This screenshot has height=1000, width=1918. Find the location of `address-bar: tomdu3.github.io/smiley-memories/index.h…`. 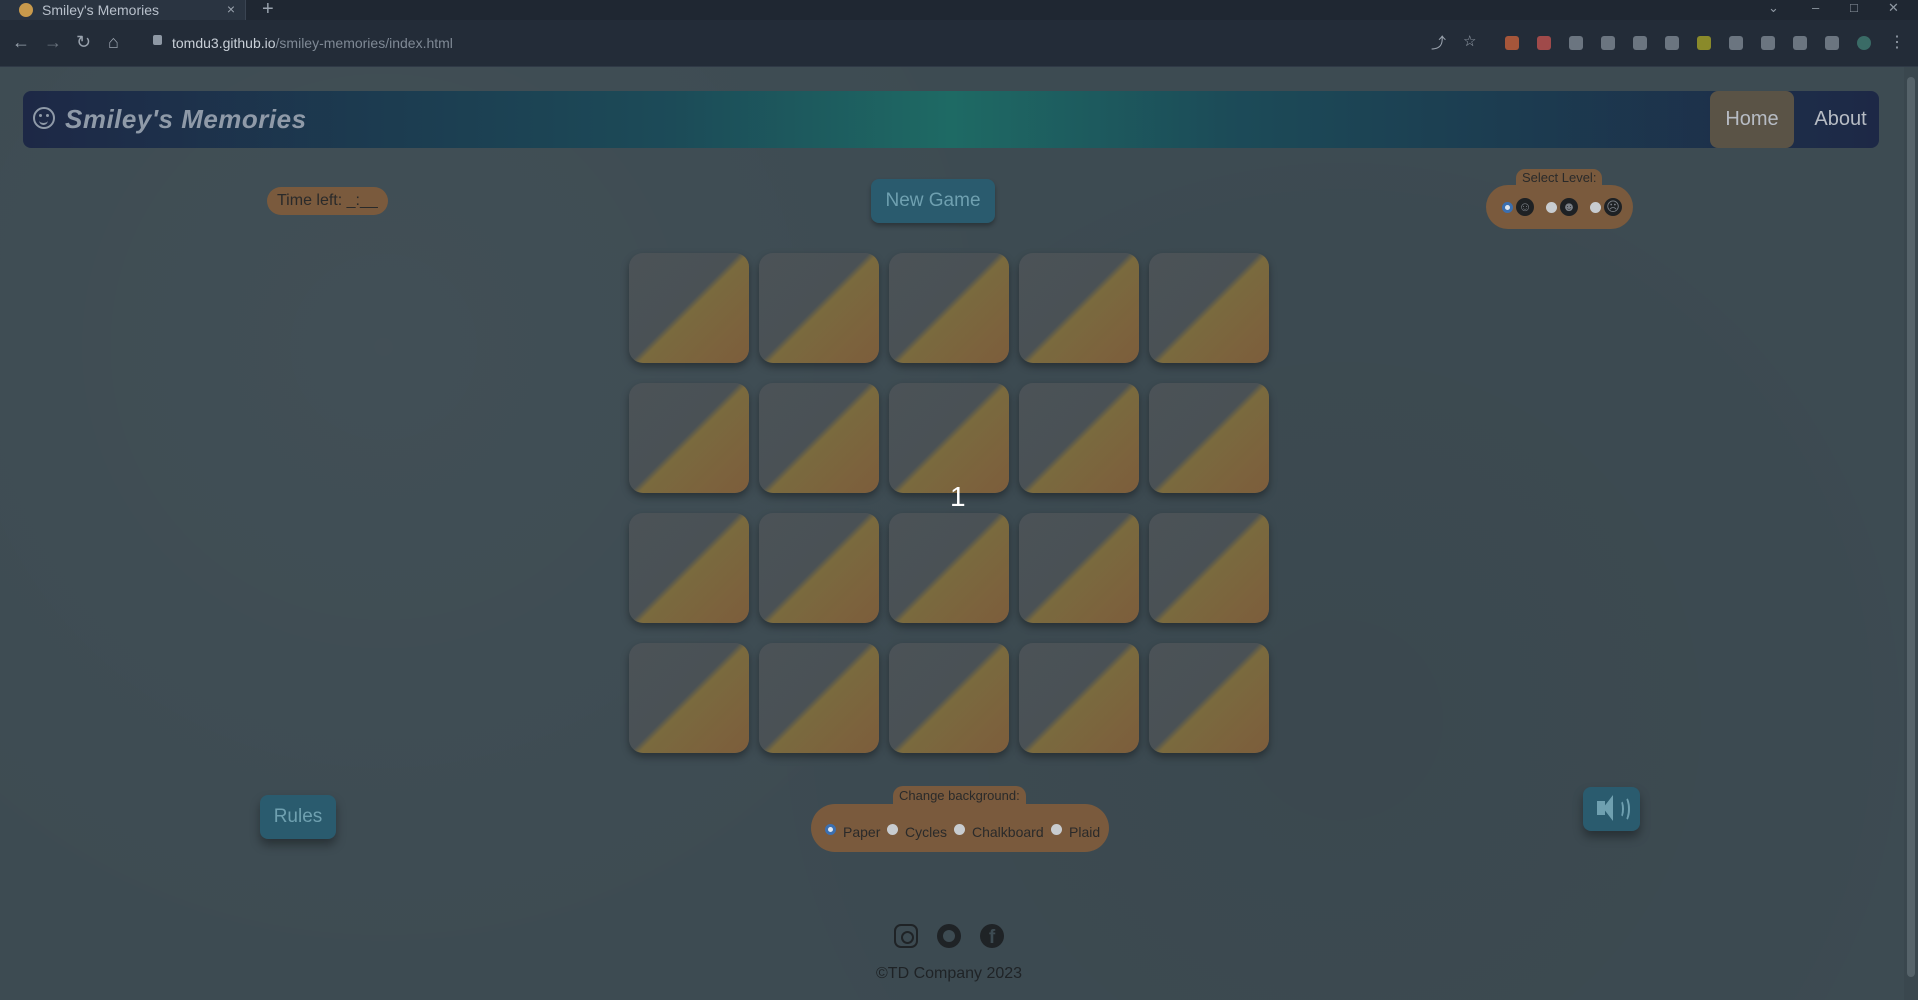

address-bar: tomdu3.github.io/smiley-memories/index.h… is located at coordinates (958, 43).